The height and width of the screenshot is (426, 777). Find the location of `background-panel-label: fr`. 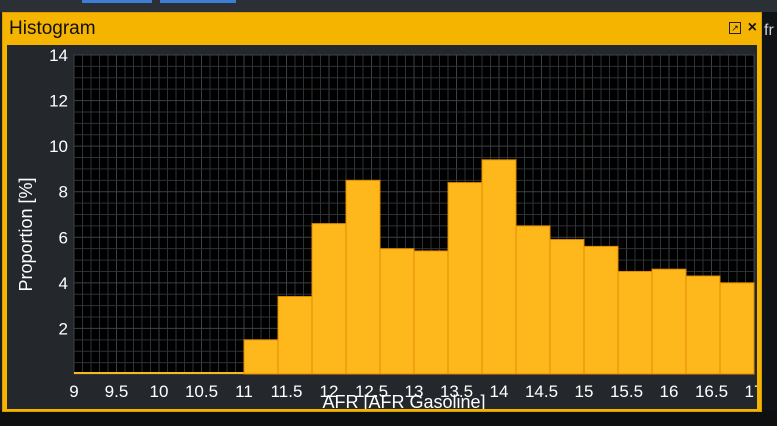

background-panel-label: fr is located at coordinates (769, 30).